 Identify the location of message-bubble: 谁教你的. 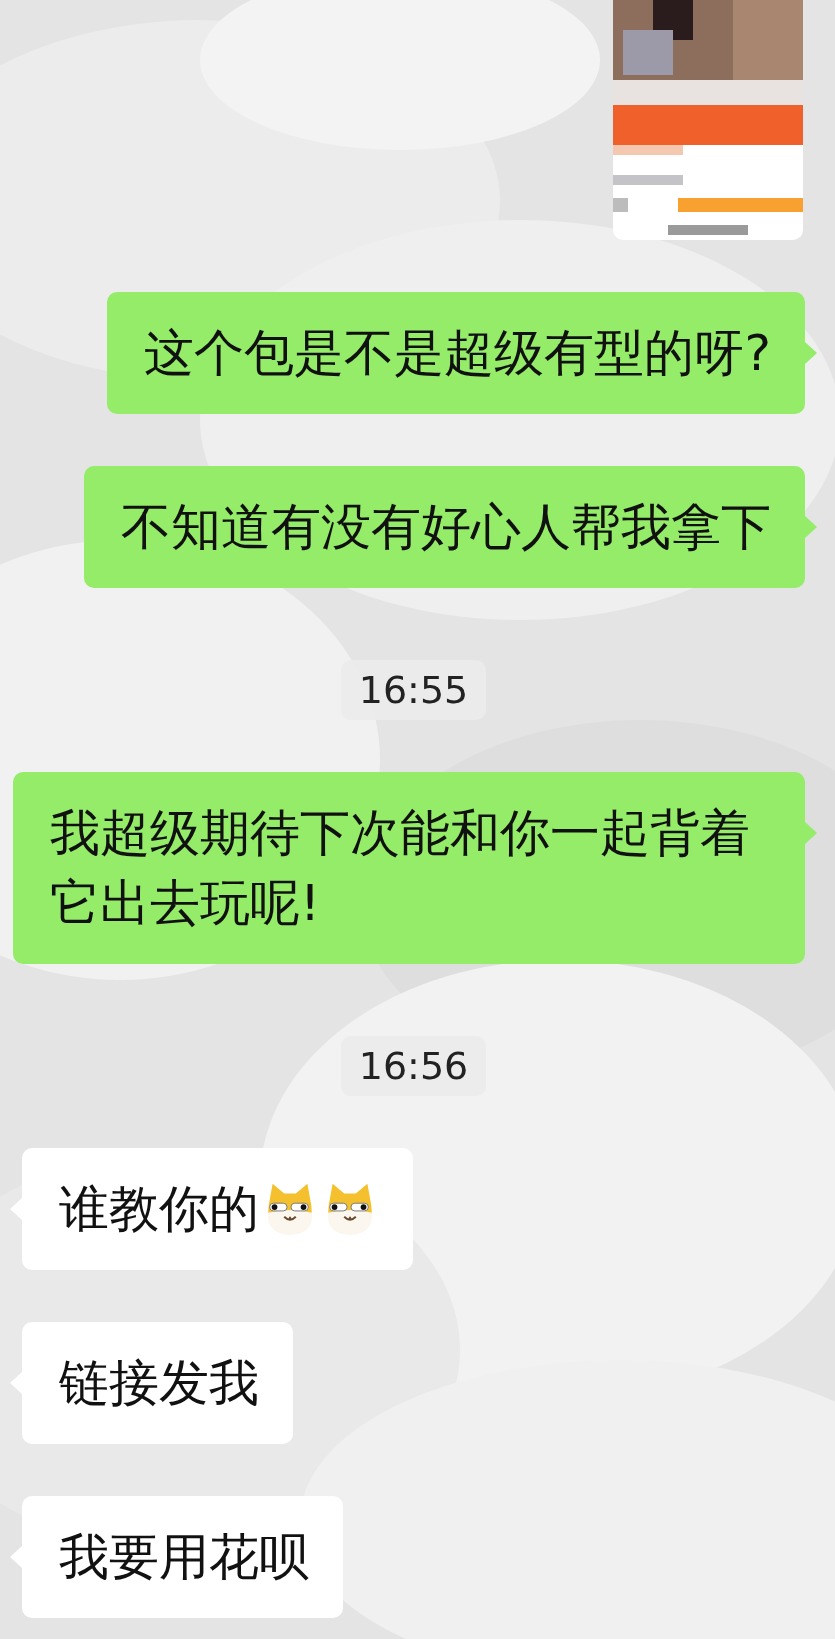
(217, 1209).